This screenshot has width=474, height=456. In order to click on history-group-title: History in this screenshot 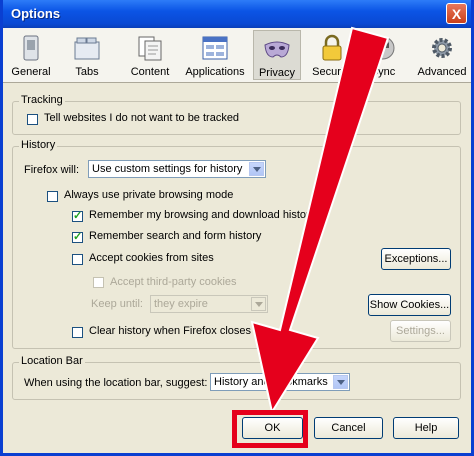, I will do `click(38, 145)`.